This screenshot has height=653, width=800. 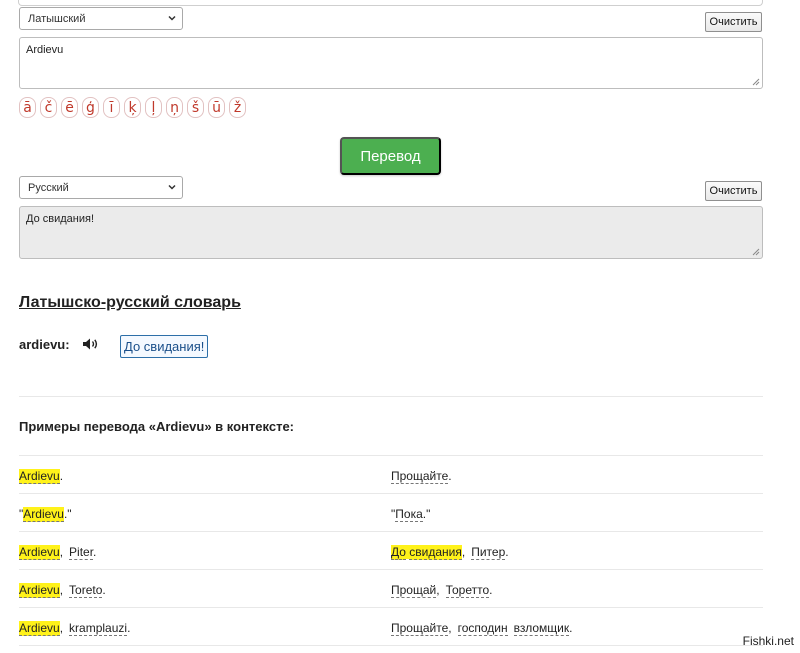 I want to click on example-source: Ardievu, Toreto., so click(x=62, y=590).